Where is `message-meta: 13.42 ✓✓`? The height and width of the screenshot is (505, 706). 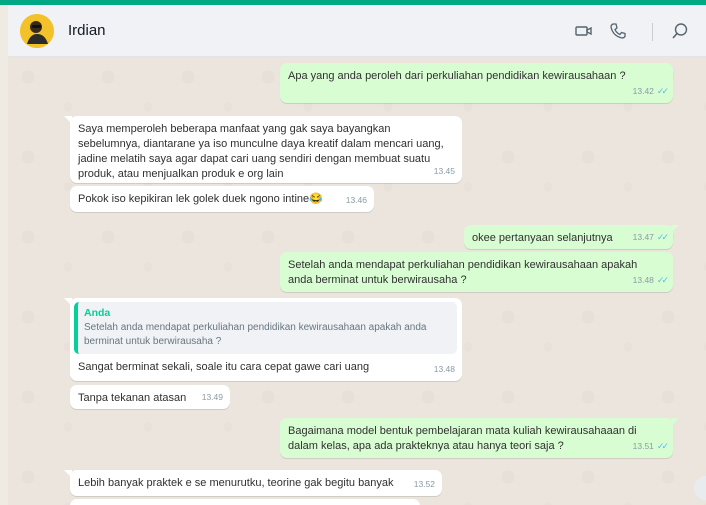 message-meta: 13.42 ✓✓ is located at coordinates (650, 91).